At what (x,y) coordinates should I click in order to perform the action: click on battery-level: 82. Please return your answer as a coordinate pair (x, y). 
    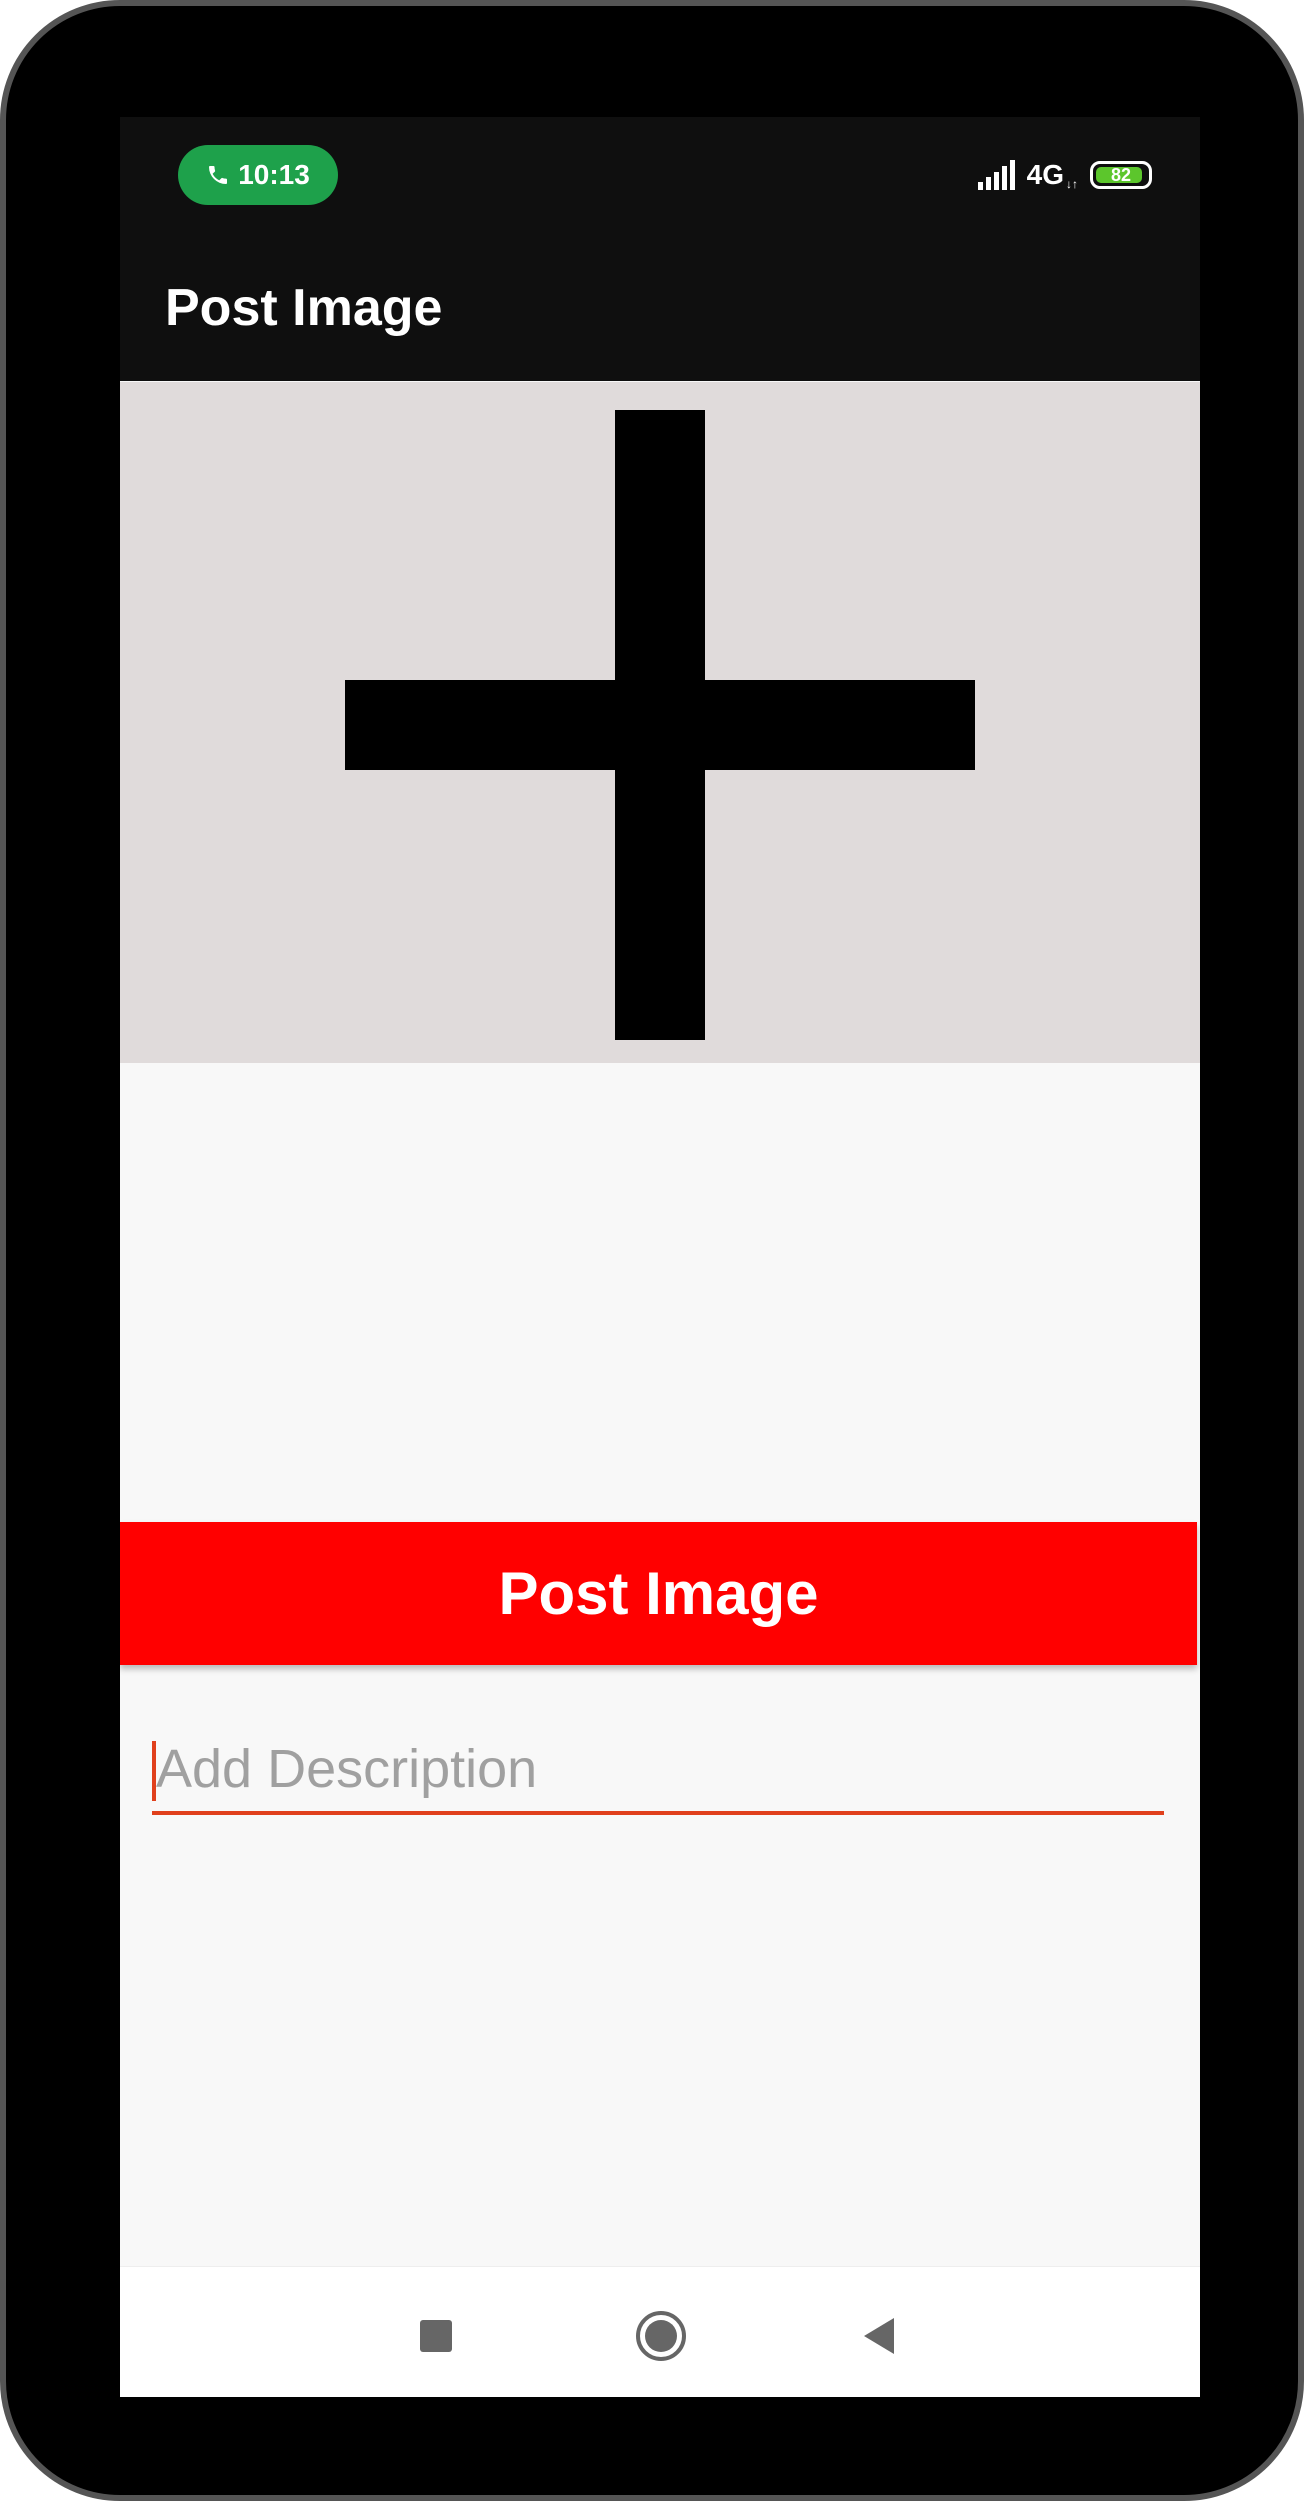
    Looking at the image, I should click on (1121, 174).